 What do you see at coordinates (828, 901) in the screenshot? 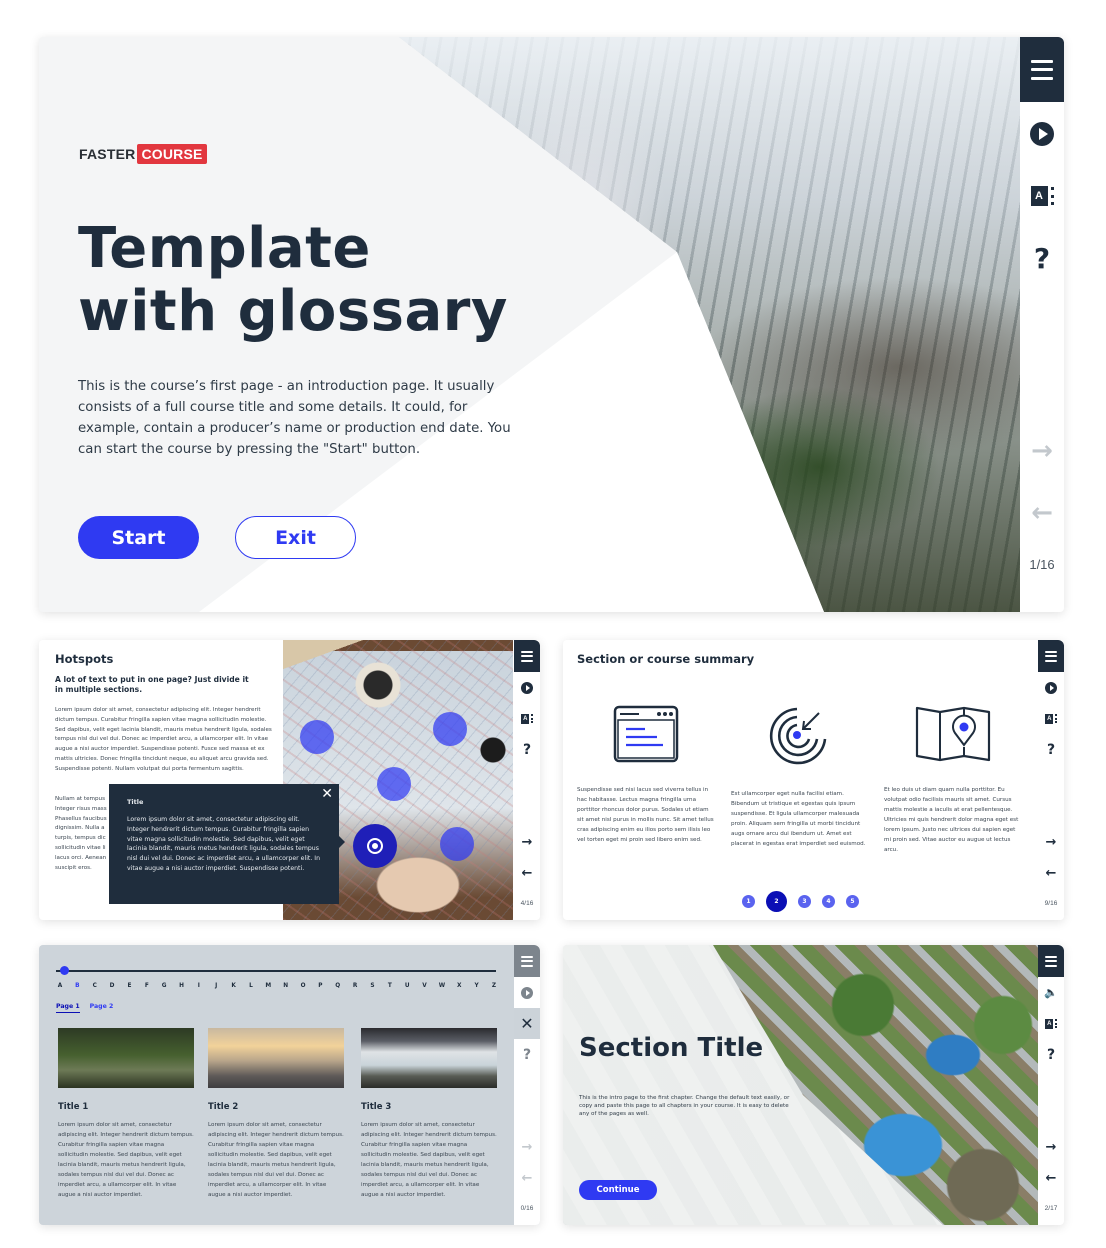
I see `page-dot-4: 4` at bounding box center [828, 901].